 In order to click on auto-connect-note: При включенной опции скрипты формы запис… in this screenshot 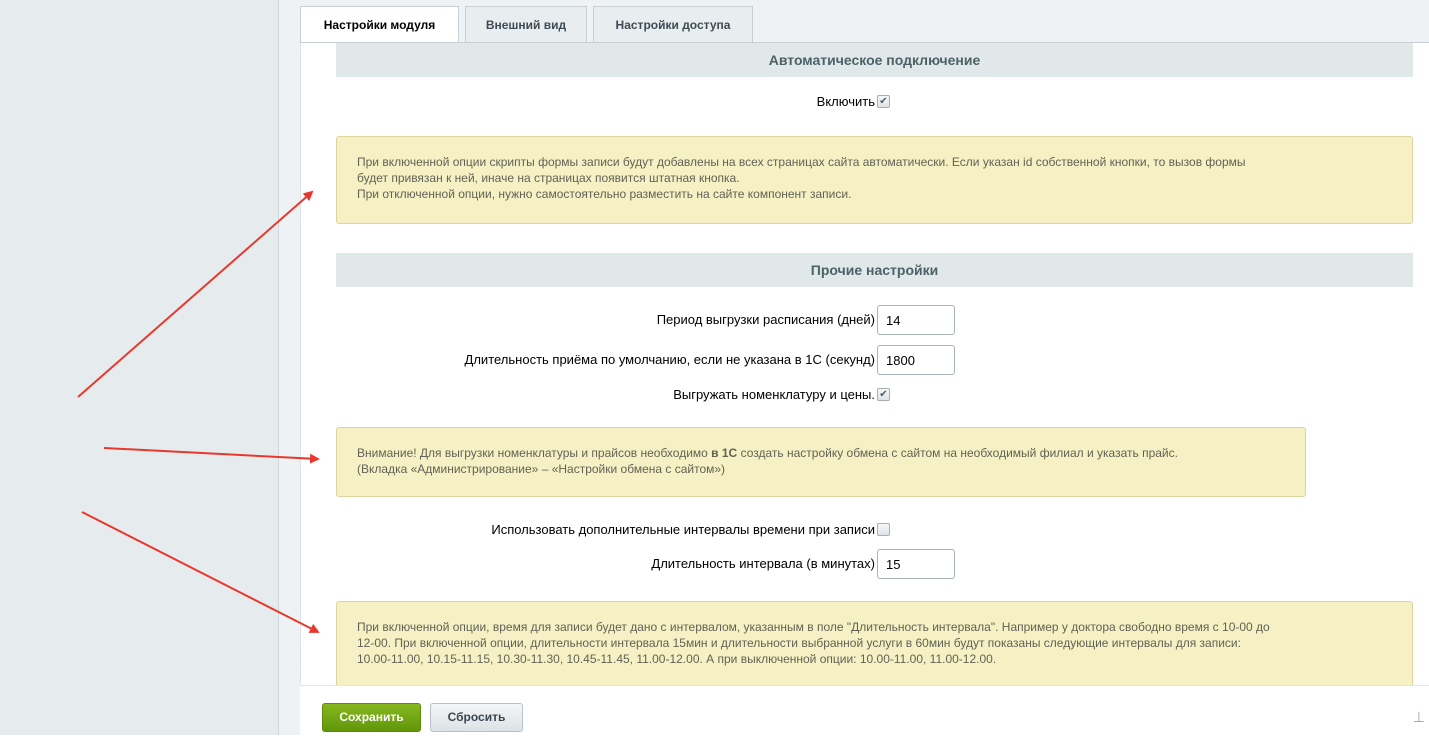, I will do `click(874, 180)`.